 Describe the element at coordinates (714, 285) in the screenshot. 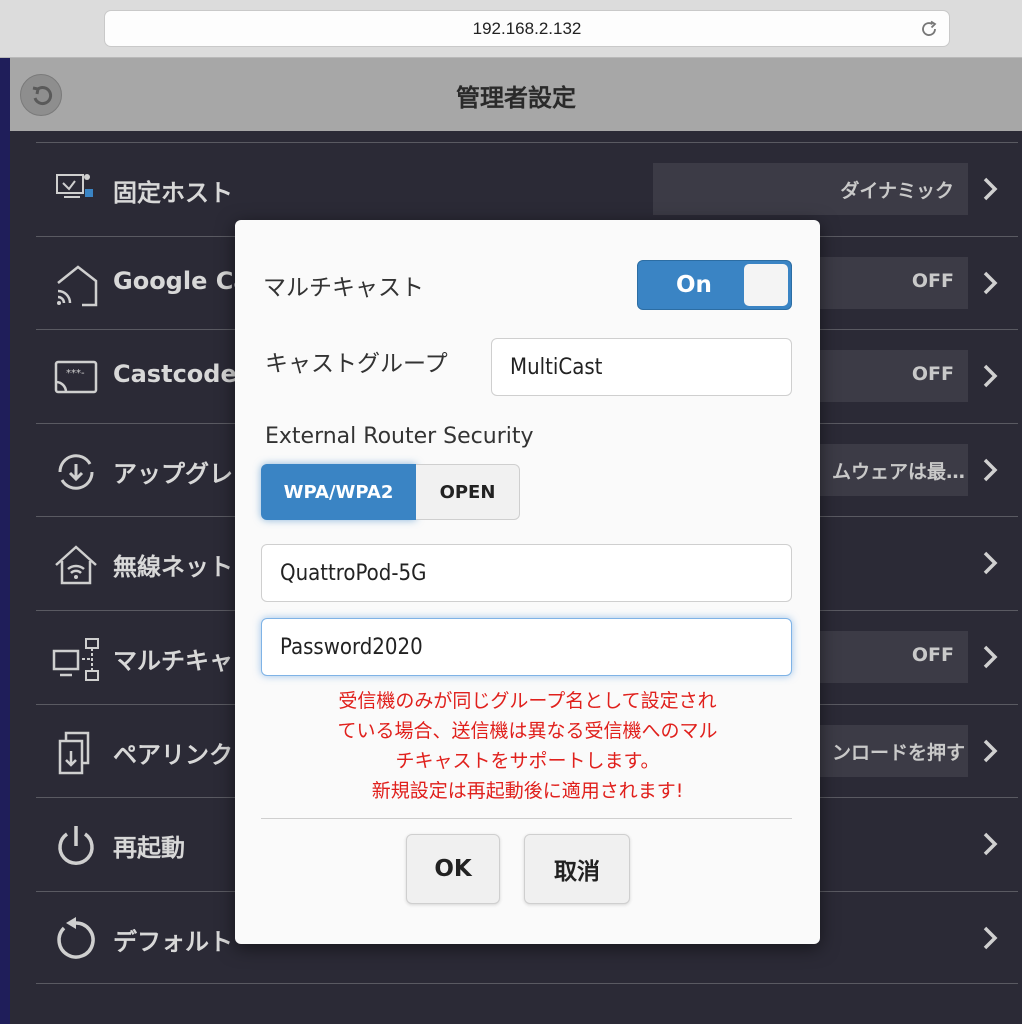

I see `multicast-toggle: On` at that location.